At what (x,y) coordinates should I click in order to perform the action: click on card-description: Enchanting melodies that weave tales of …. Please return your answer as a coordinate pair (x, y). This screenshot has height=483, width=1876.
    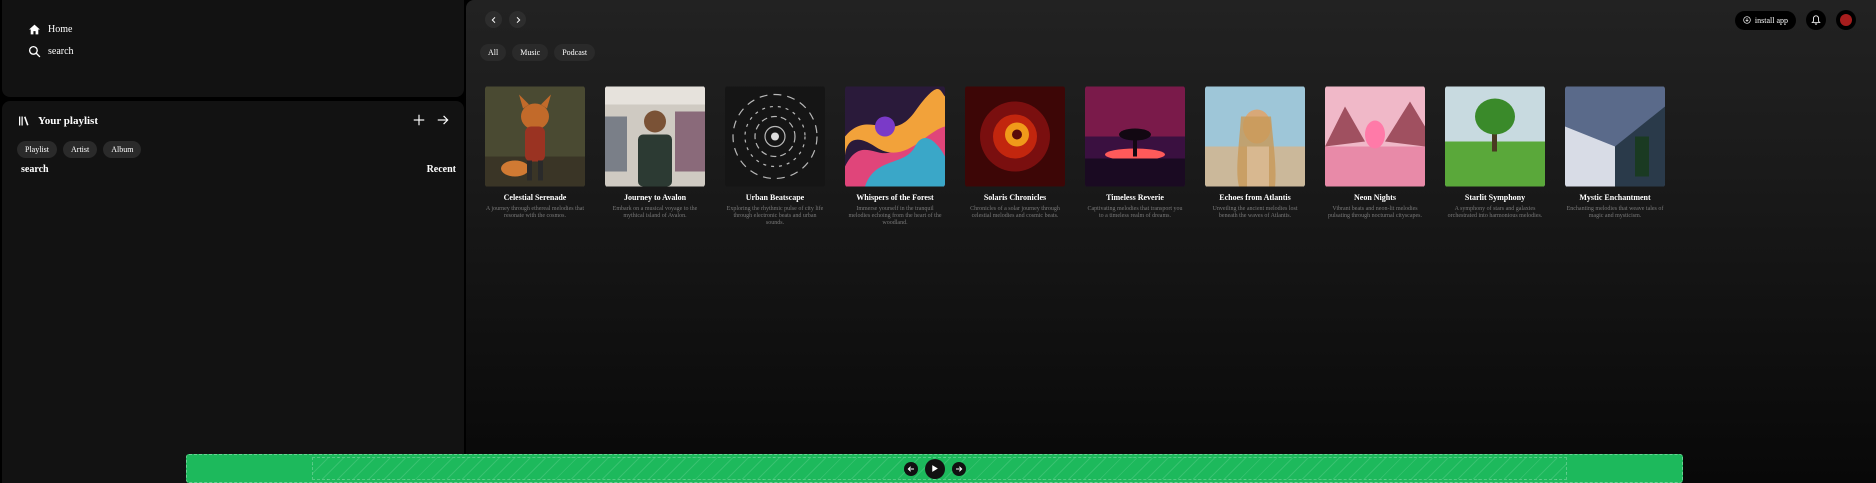
    Looking at the image, I should click on (1615, 212).